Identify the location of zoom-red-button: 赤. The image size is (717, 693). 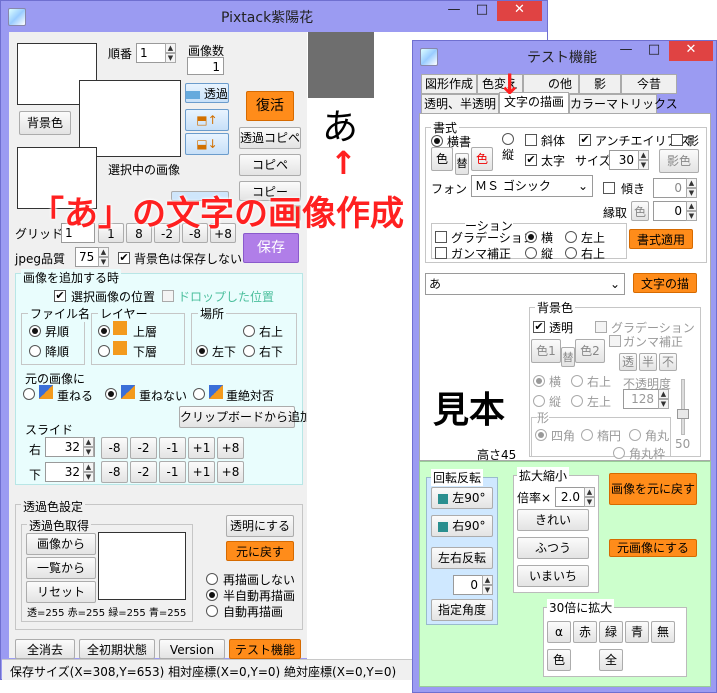
(585, 632).